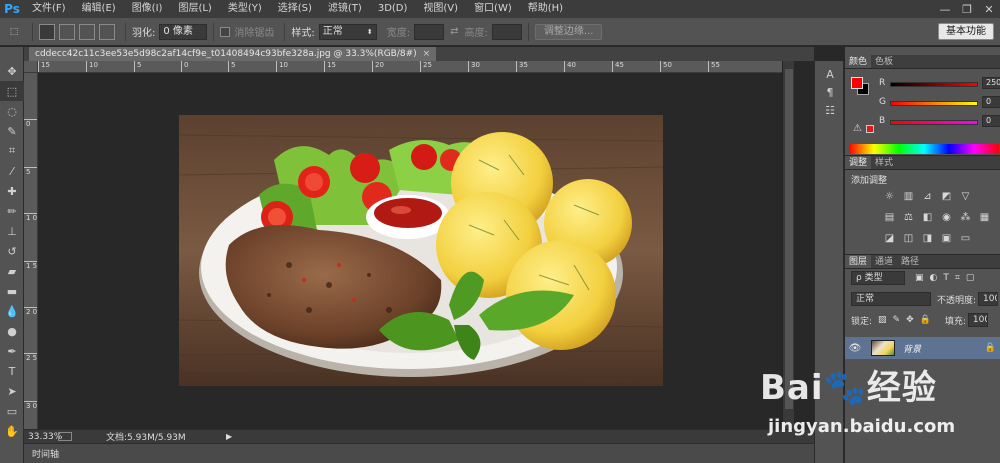 This screenshot has height=463, width=1000. What do you see at coordinates (870, 129) in the screenshot?
I see `gamut-warning-swatch` at bounding box center [870, 129].